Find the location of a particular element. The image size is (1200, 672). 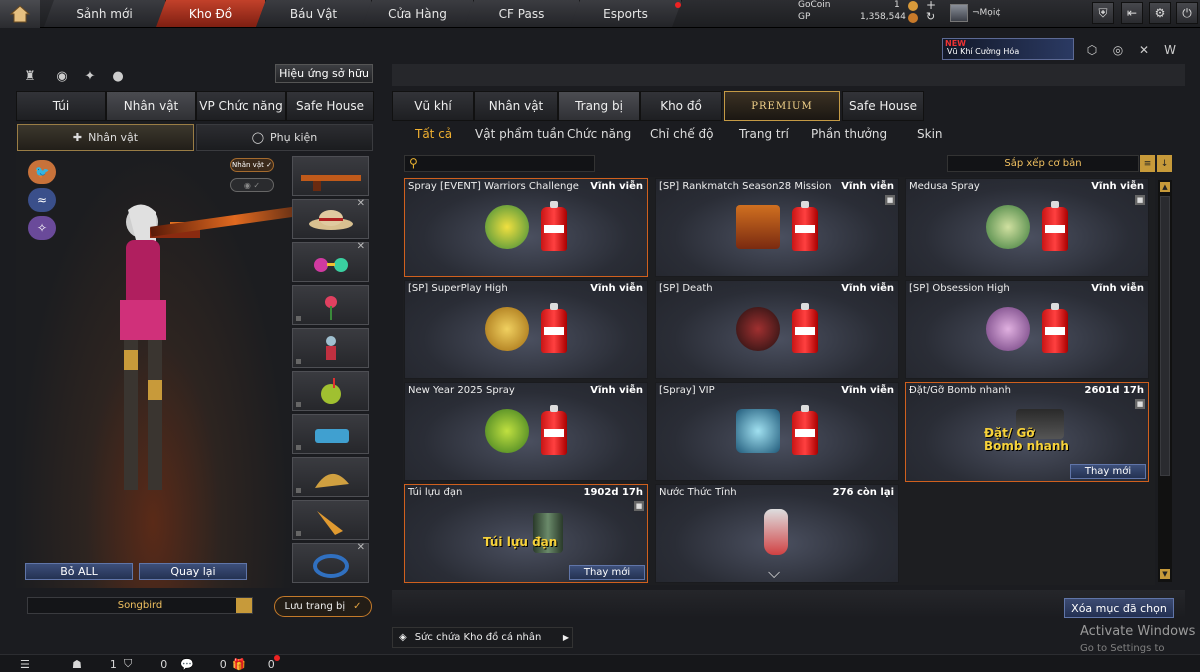

slot-hat: ✕ is located at coordinates (330, 218).